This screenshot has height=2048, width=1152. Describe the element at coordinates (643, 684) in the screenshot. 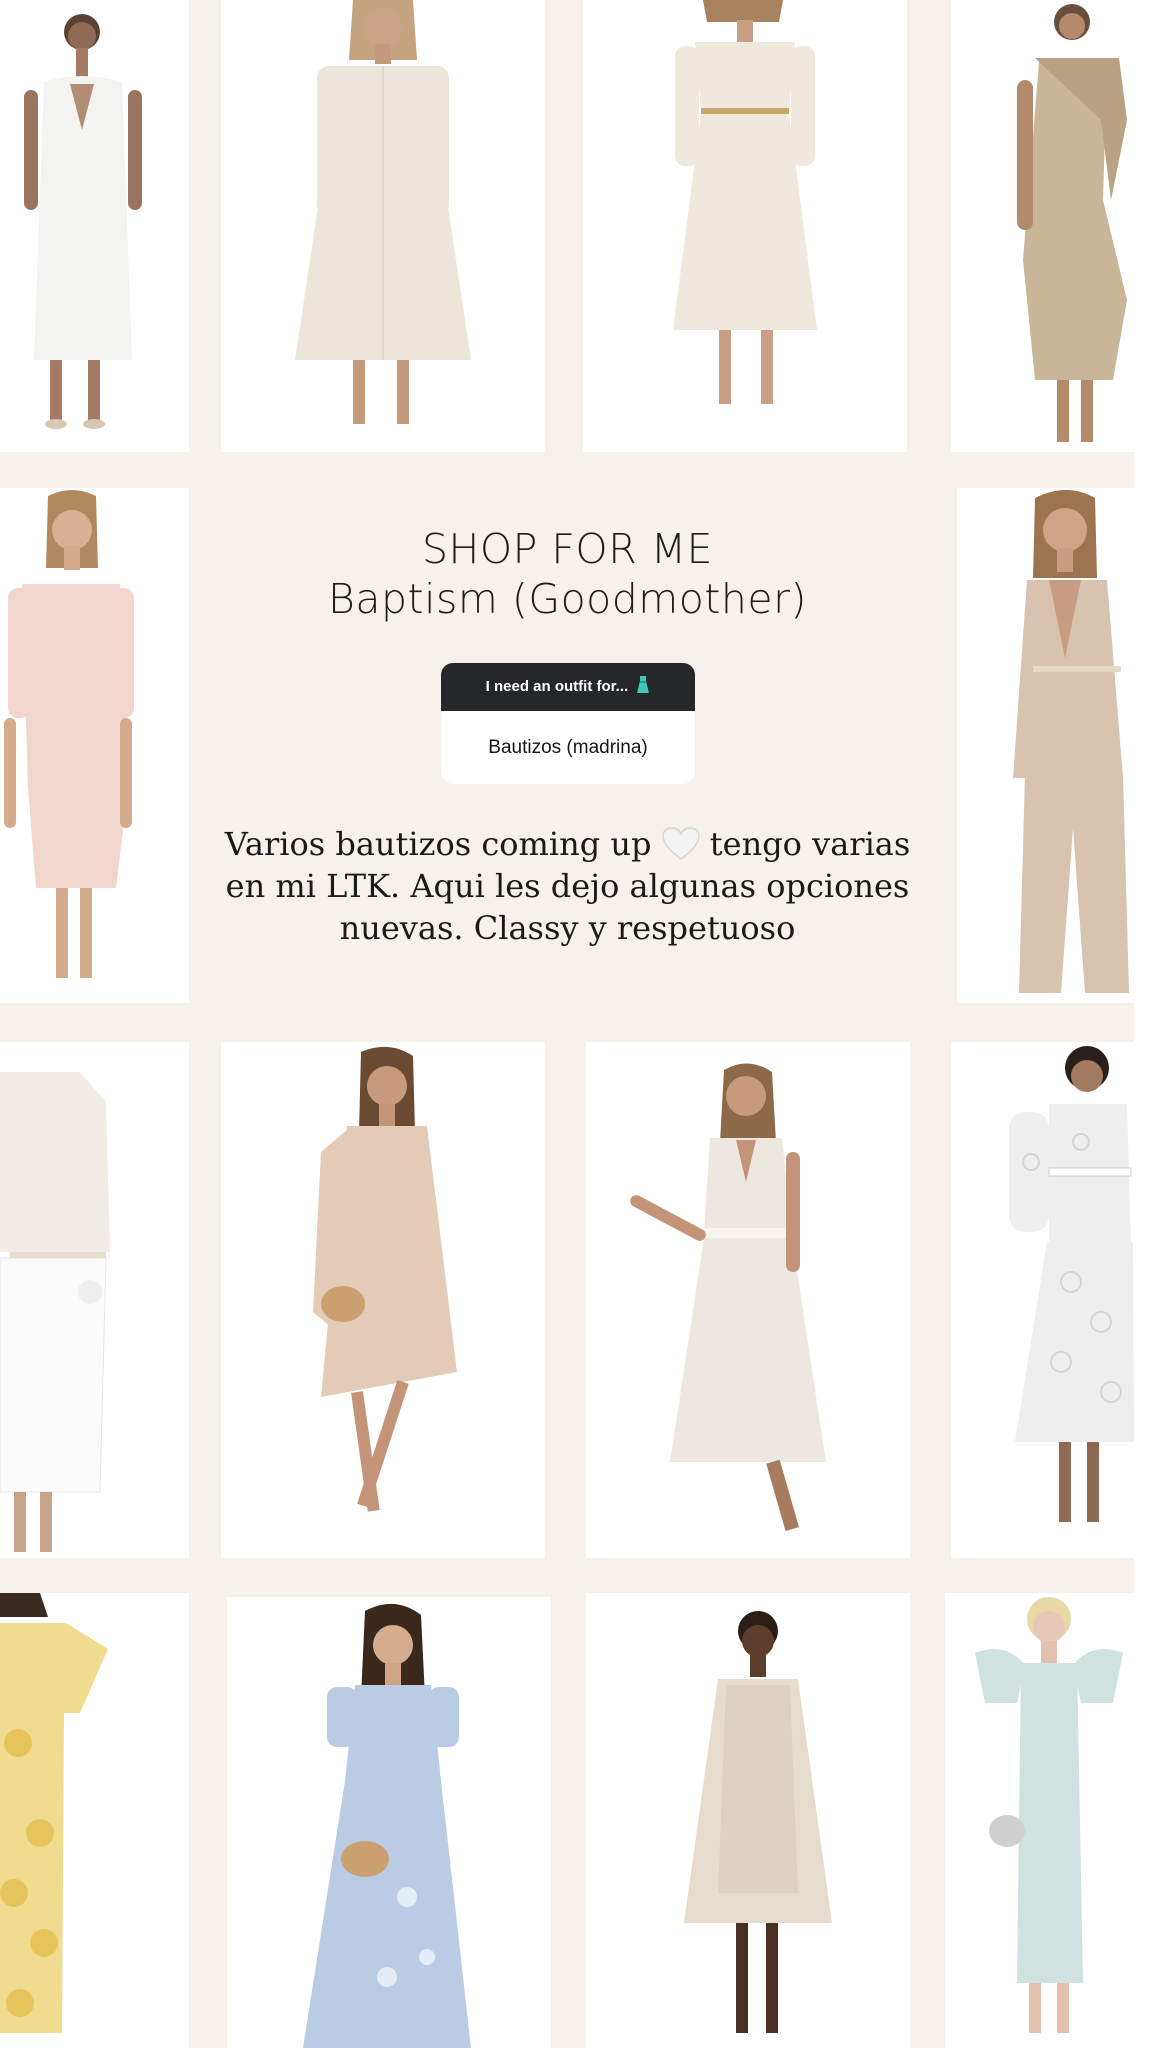

I see `dress-icon` at that location.